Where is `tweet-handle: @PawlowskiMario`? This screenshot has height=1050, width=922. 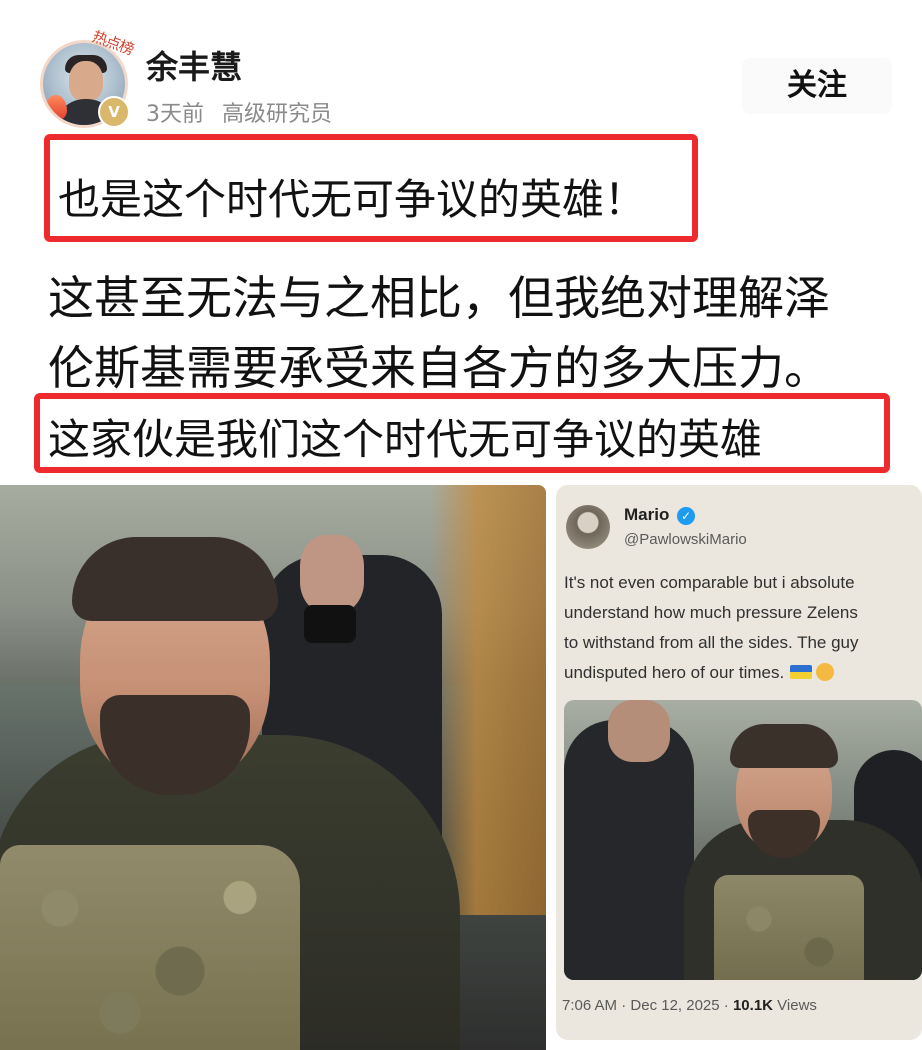
tweet-handle: @PawlowskiMario is located at coordinates (685, 539).